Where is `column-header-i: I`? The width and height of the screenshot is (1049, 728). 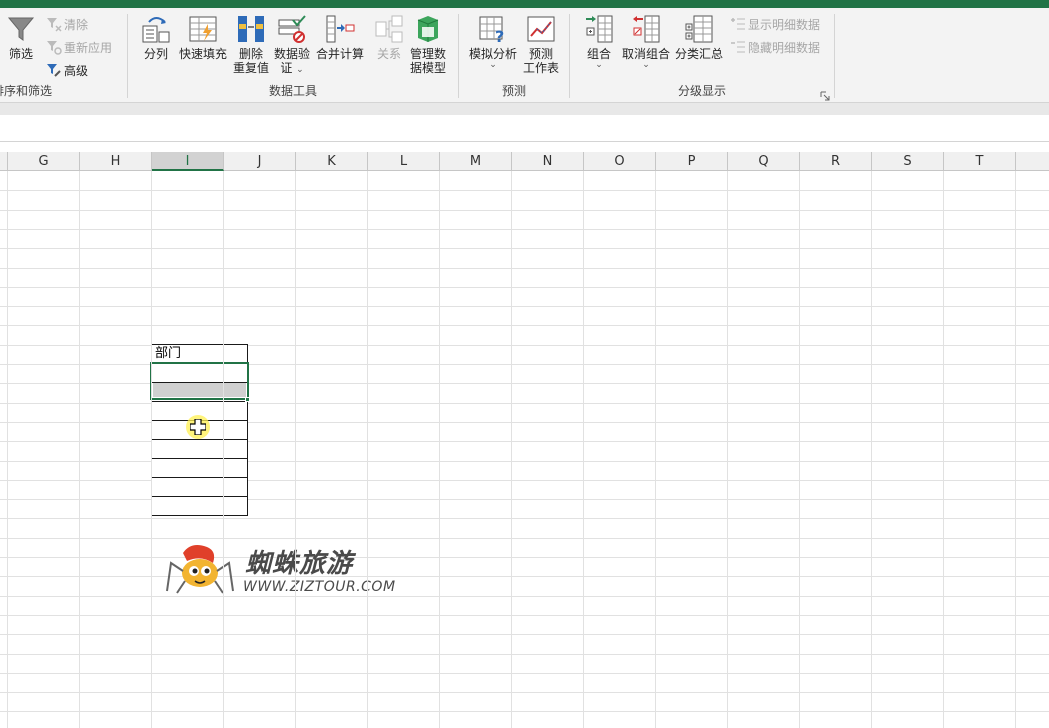
column-header-i: I is located at coordinates (188, 161).